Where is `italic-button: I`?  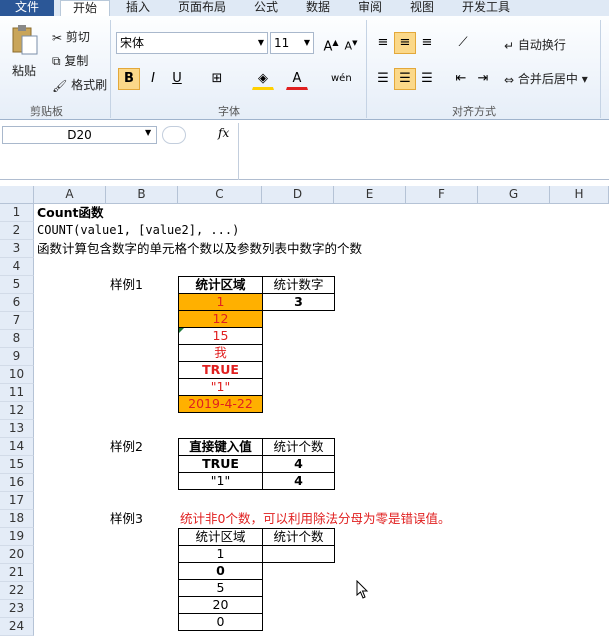 italic-button: I is located at coordinates (153, 79).